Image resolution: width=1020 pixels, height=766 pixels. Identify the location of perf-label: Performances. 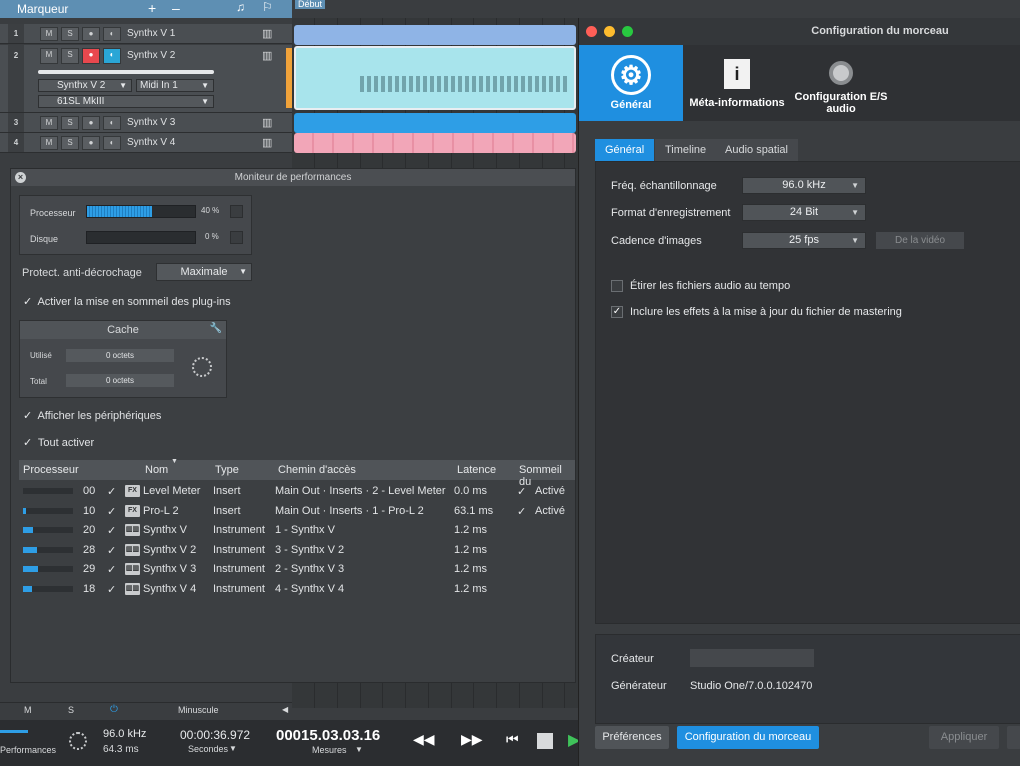
(28, 750).